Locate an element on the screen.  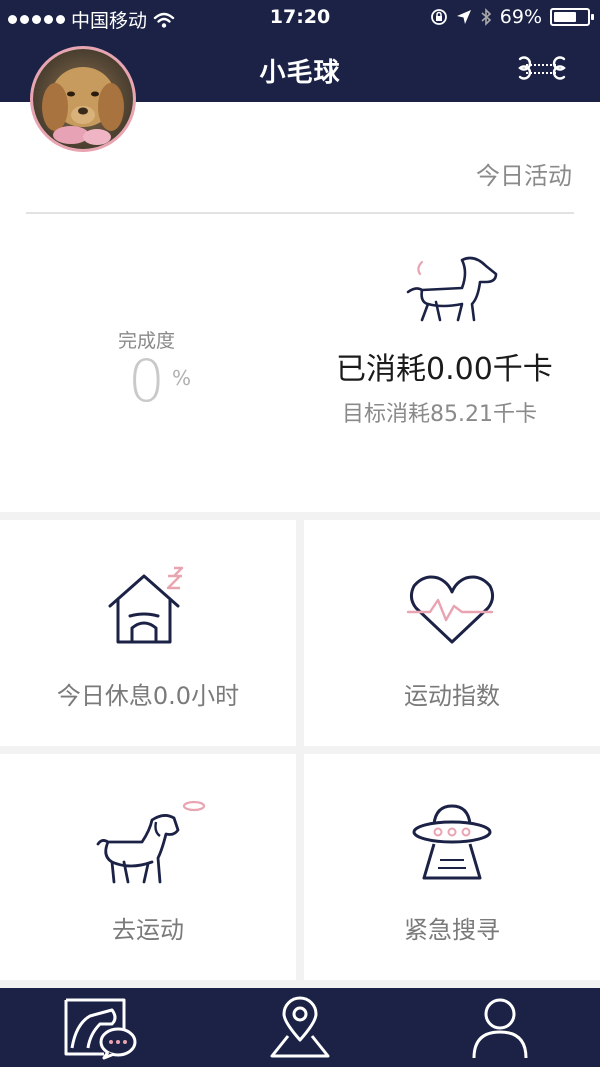
battery-percent: 69% is located at coordinates (520, 17).